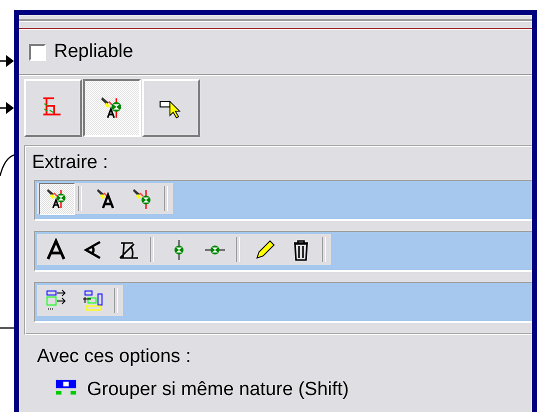  What do you see at coordinates (93, 300) in the screenshot?
I see `boxes-icon` at bounding box center [93, 300].